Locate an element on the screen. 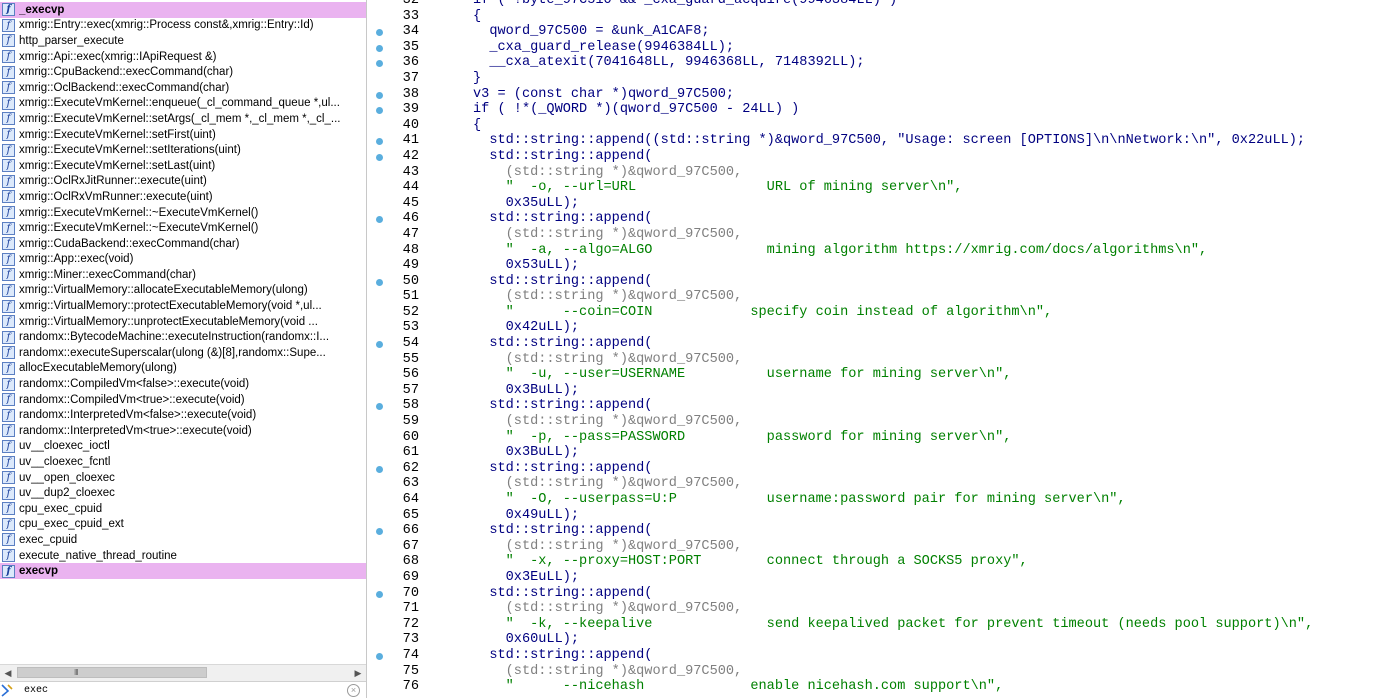 The height and width of the screenshot is (698, 1400). function-name: cpu_exec_cpuid_ext is located at coordinates (71, 524).